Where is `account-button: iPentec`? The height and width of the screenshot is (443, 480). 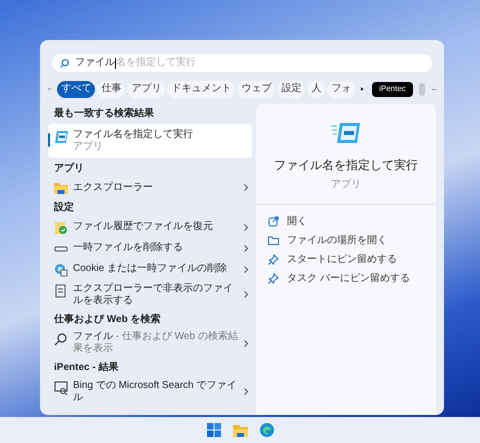 account-button: iPentec is located at coordinates (392, 89).